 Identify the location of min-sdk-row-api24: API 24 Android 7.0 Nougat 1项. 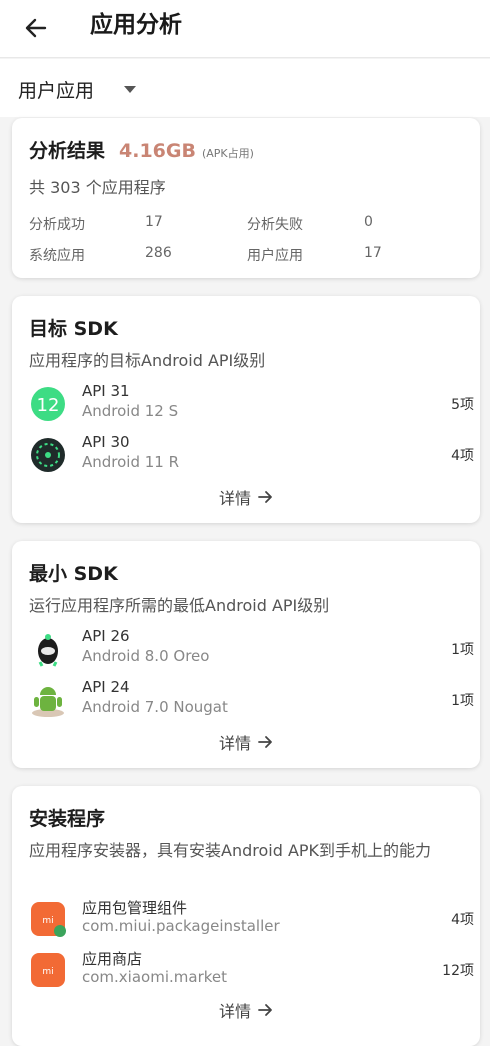
(250, 699).